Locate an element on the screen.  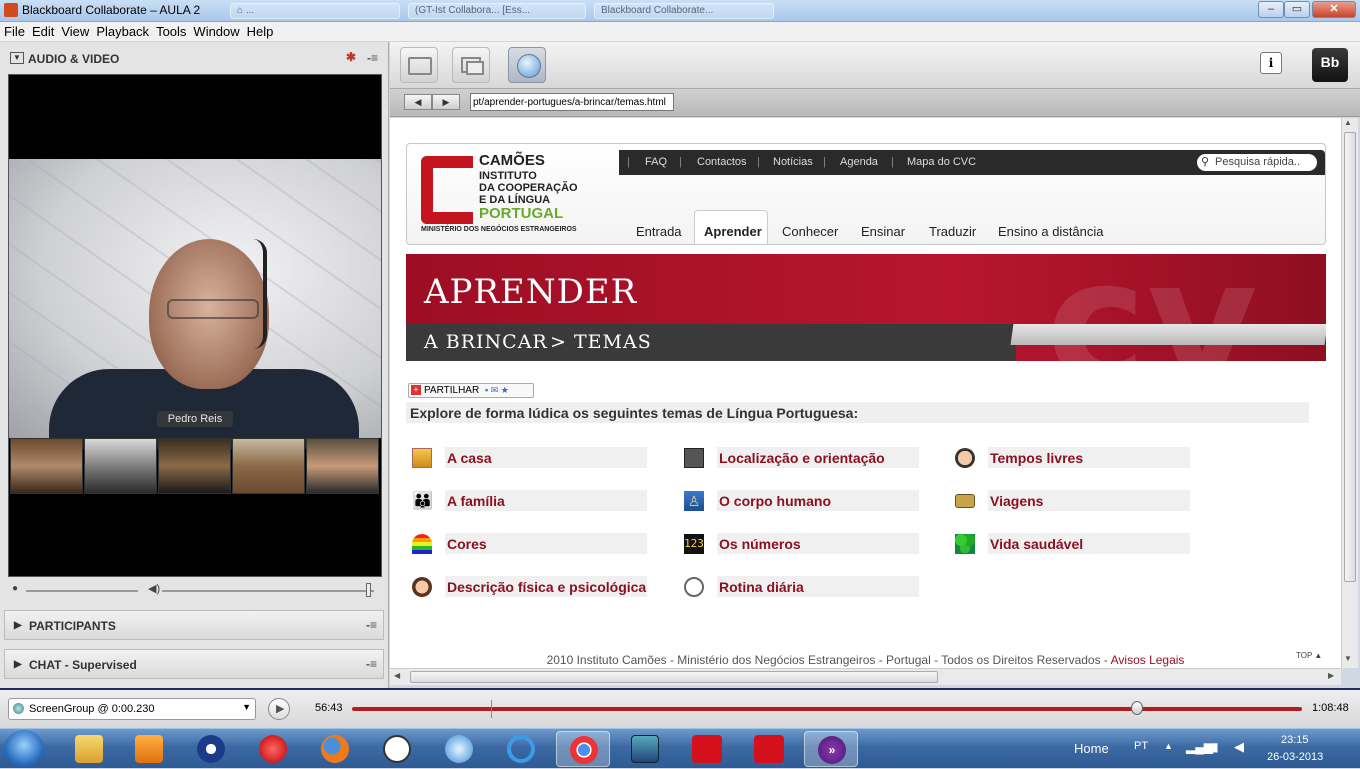
menu-view: View is located at coordinates (74, 30).